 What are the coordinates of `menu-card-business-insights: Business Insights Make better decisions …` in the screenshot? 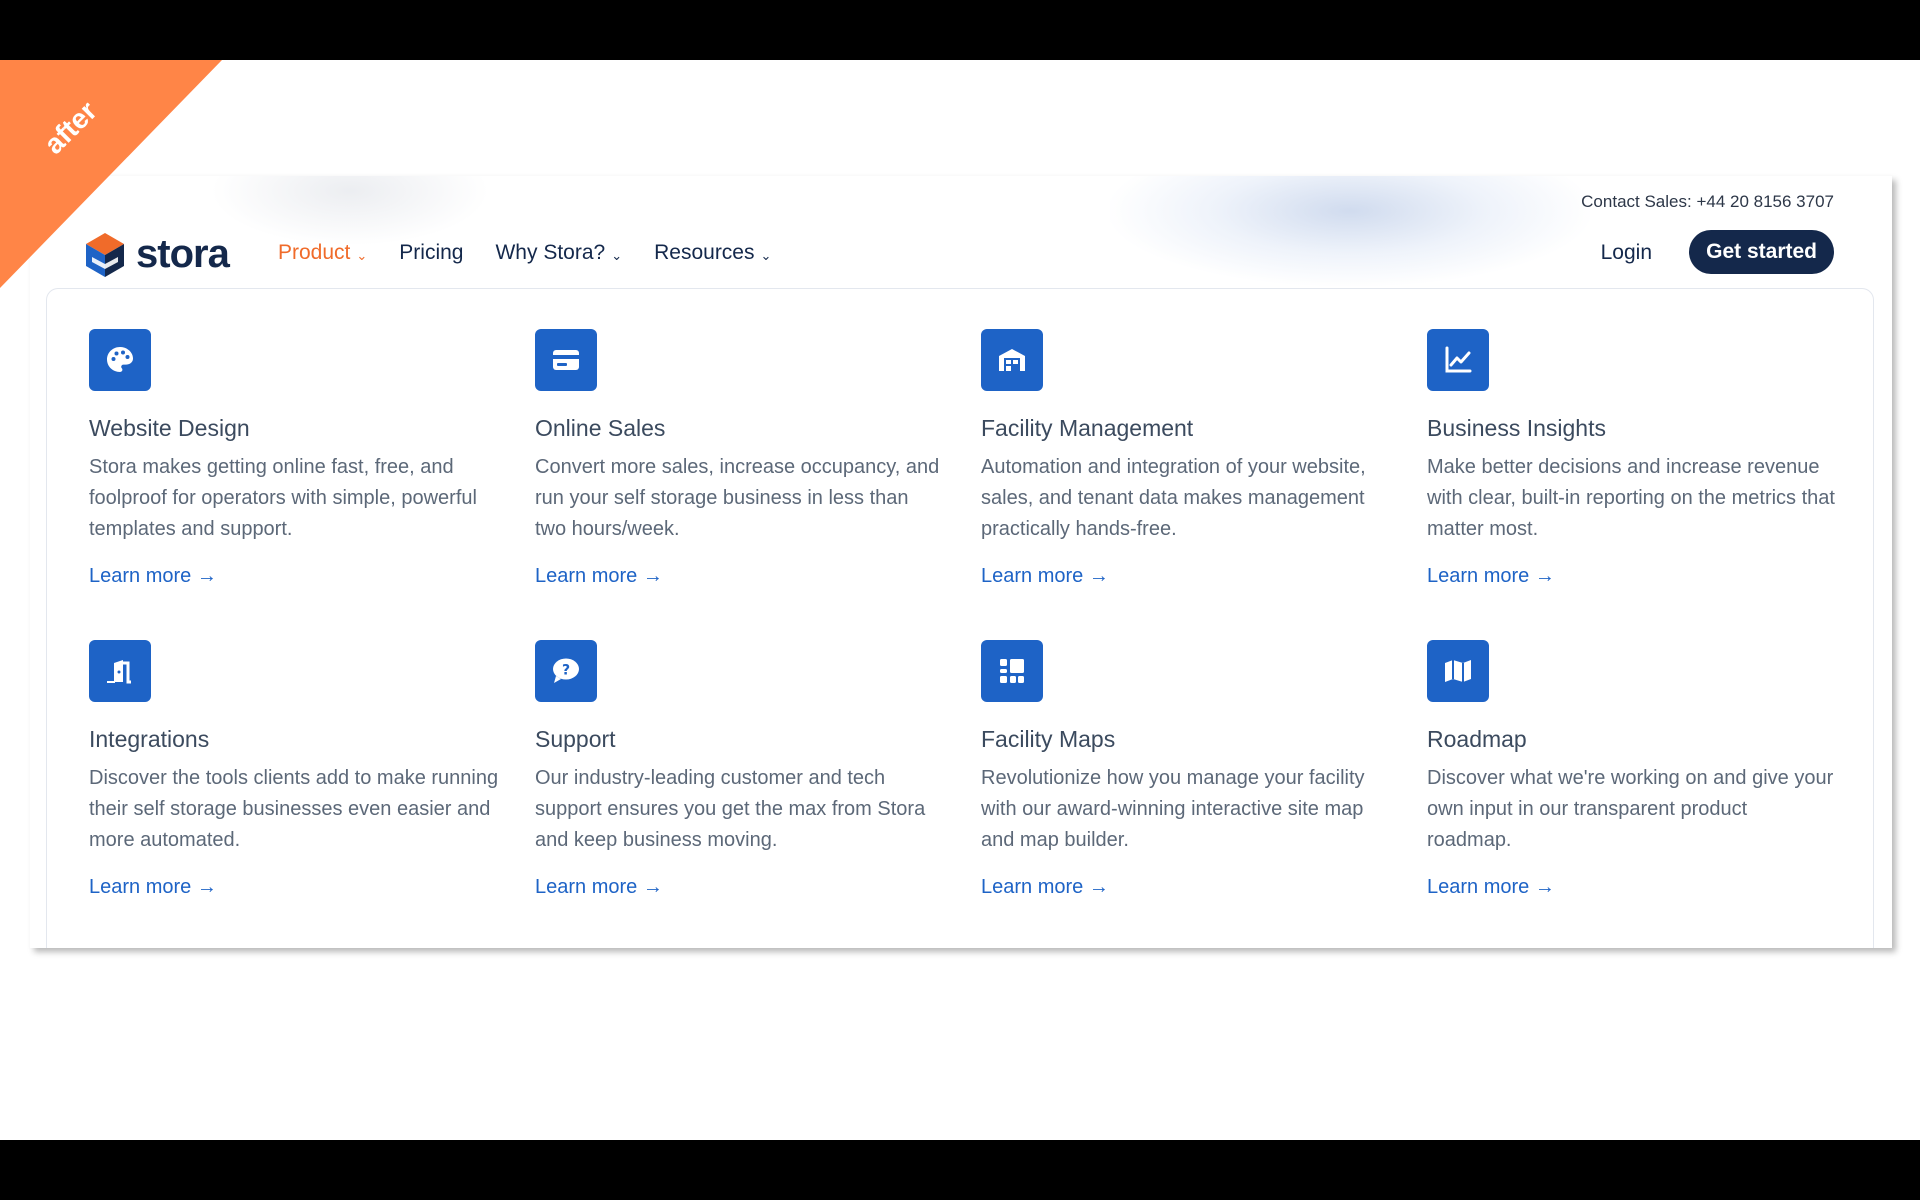 It's located at (1637, 484).